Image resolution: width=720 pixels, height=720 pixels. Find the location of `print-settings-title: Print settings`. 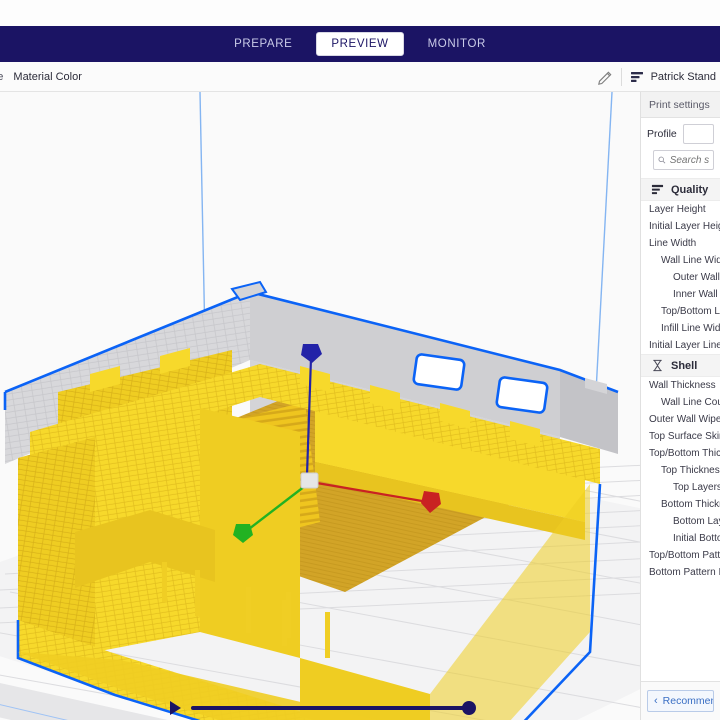

print-settings-title: Print settings is located at coordinates (679, 104).